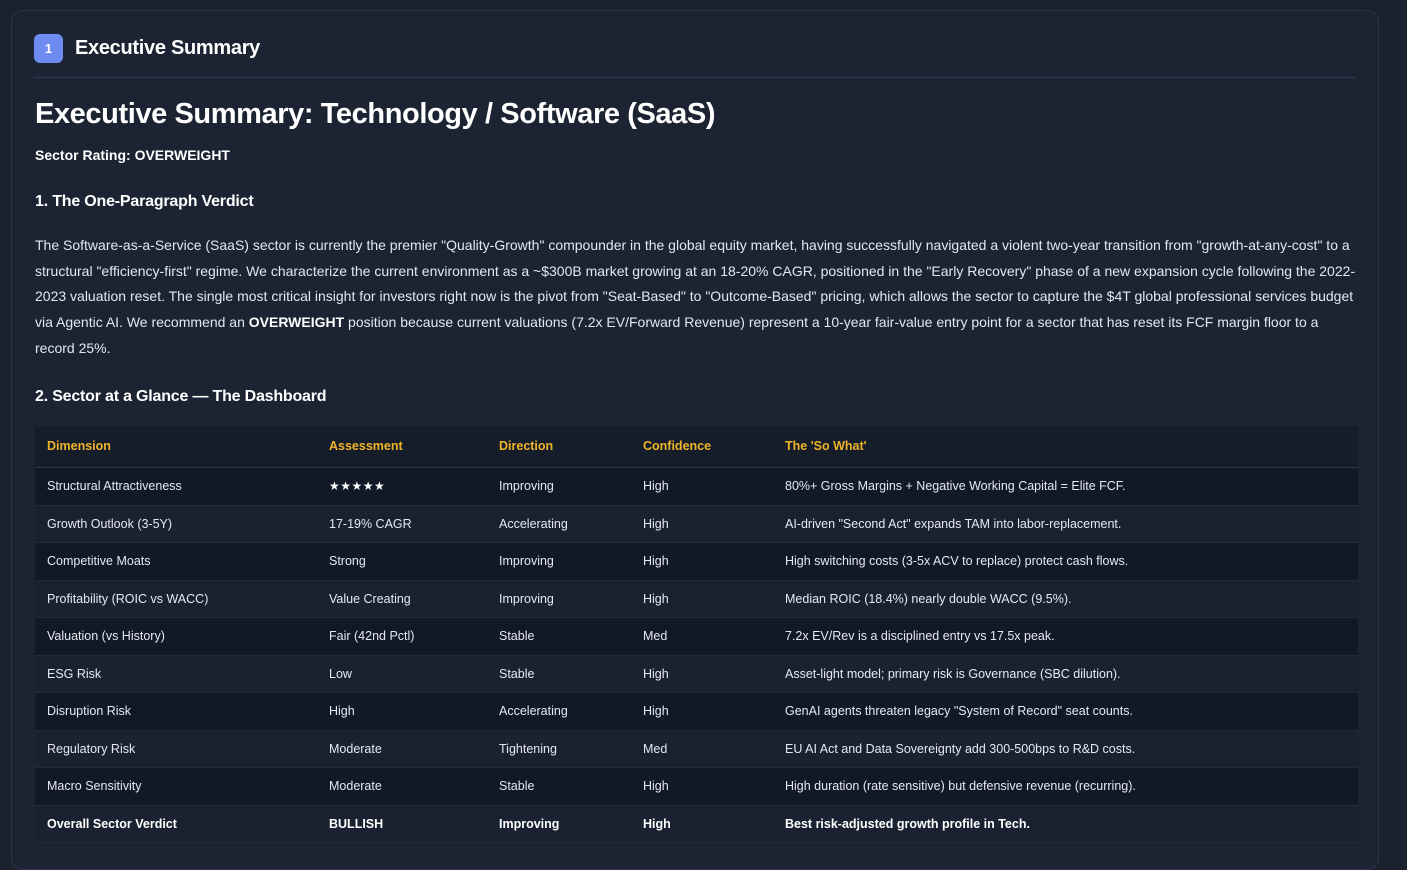 This screenshot has width=1407, height=870. Describe the element at coordinates (176, 524) in the screenshot. I see `cell-dimension: Growth Outlook (3-5Y)` at that location.